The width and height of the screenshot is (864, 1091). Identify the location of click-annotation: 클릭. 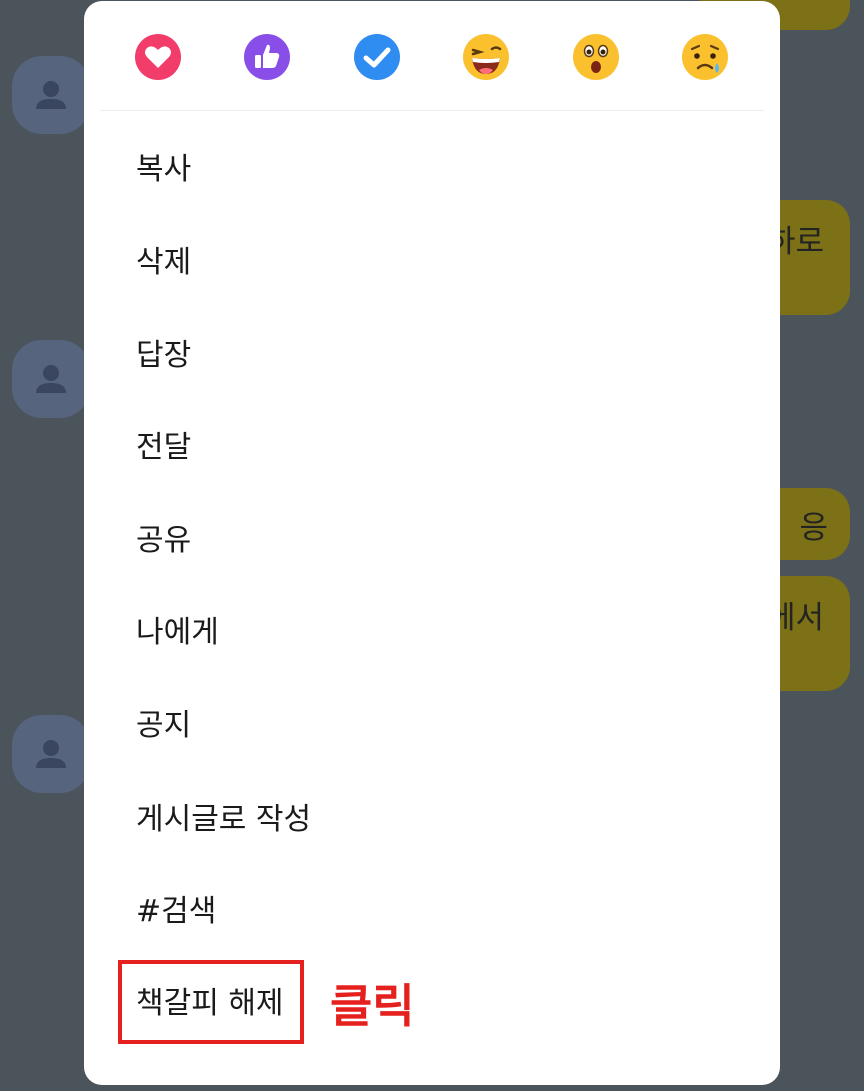
(372, 1006).